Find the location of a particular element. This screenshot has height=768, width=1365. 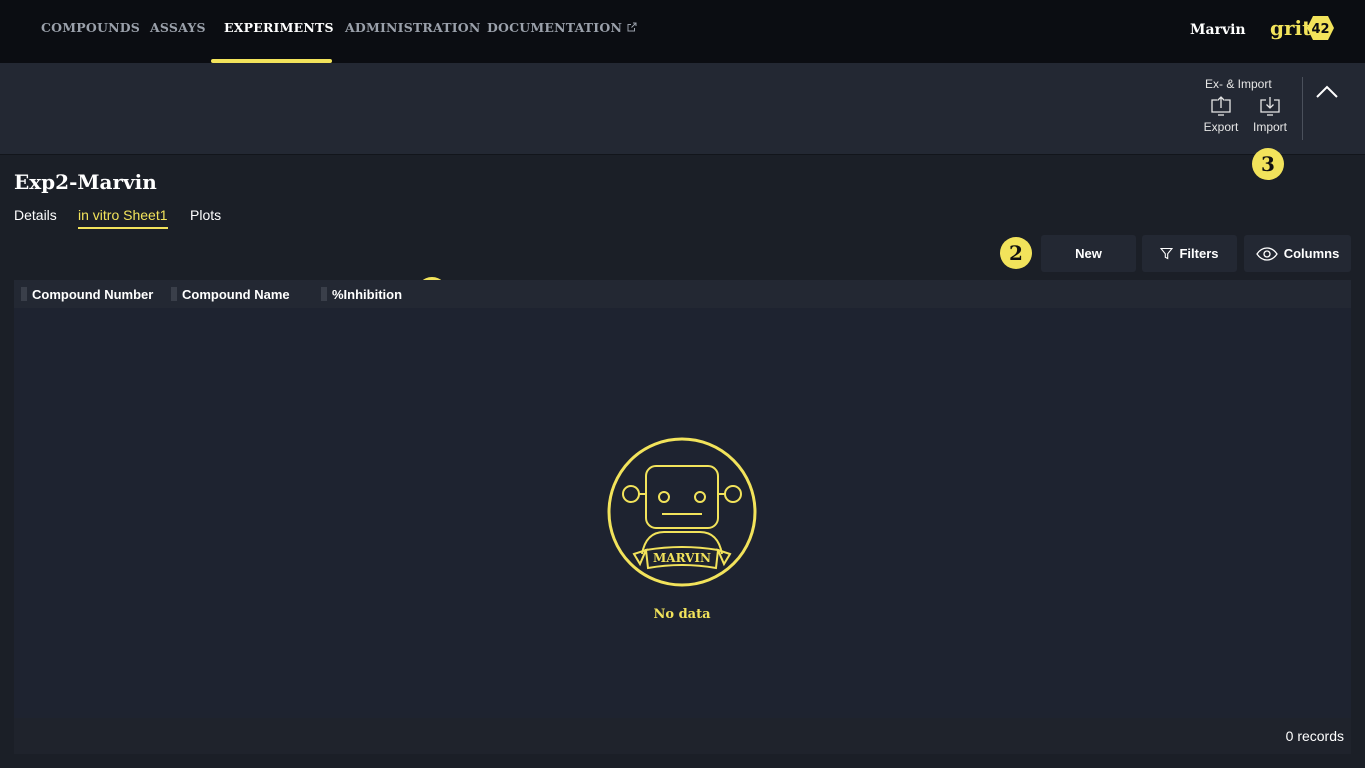

column-header-inhibition: %Inhibition is located at coordinates (392, 294).